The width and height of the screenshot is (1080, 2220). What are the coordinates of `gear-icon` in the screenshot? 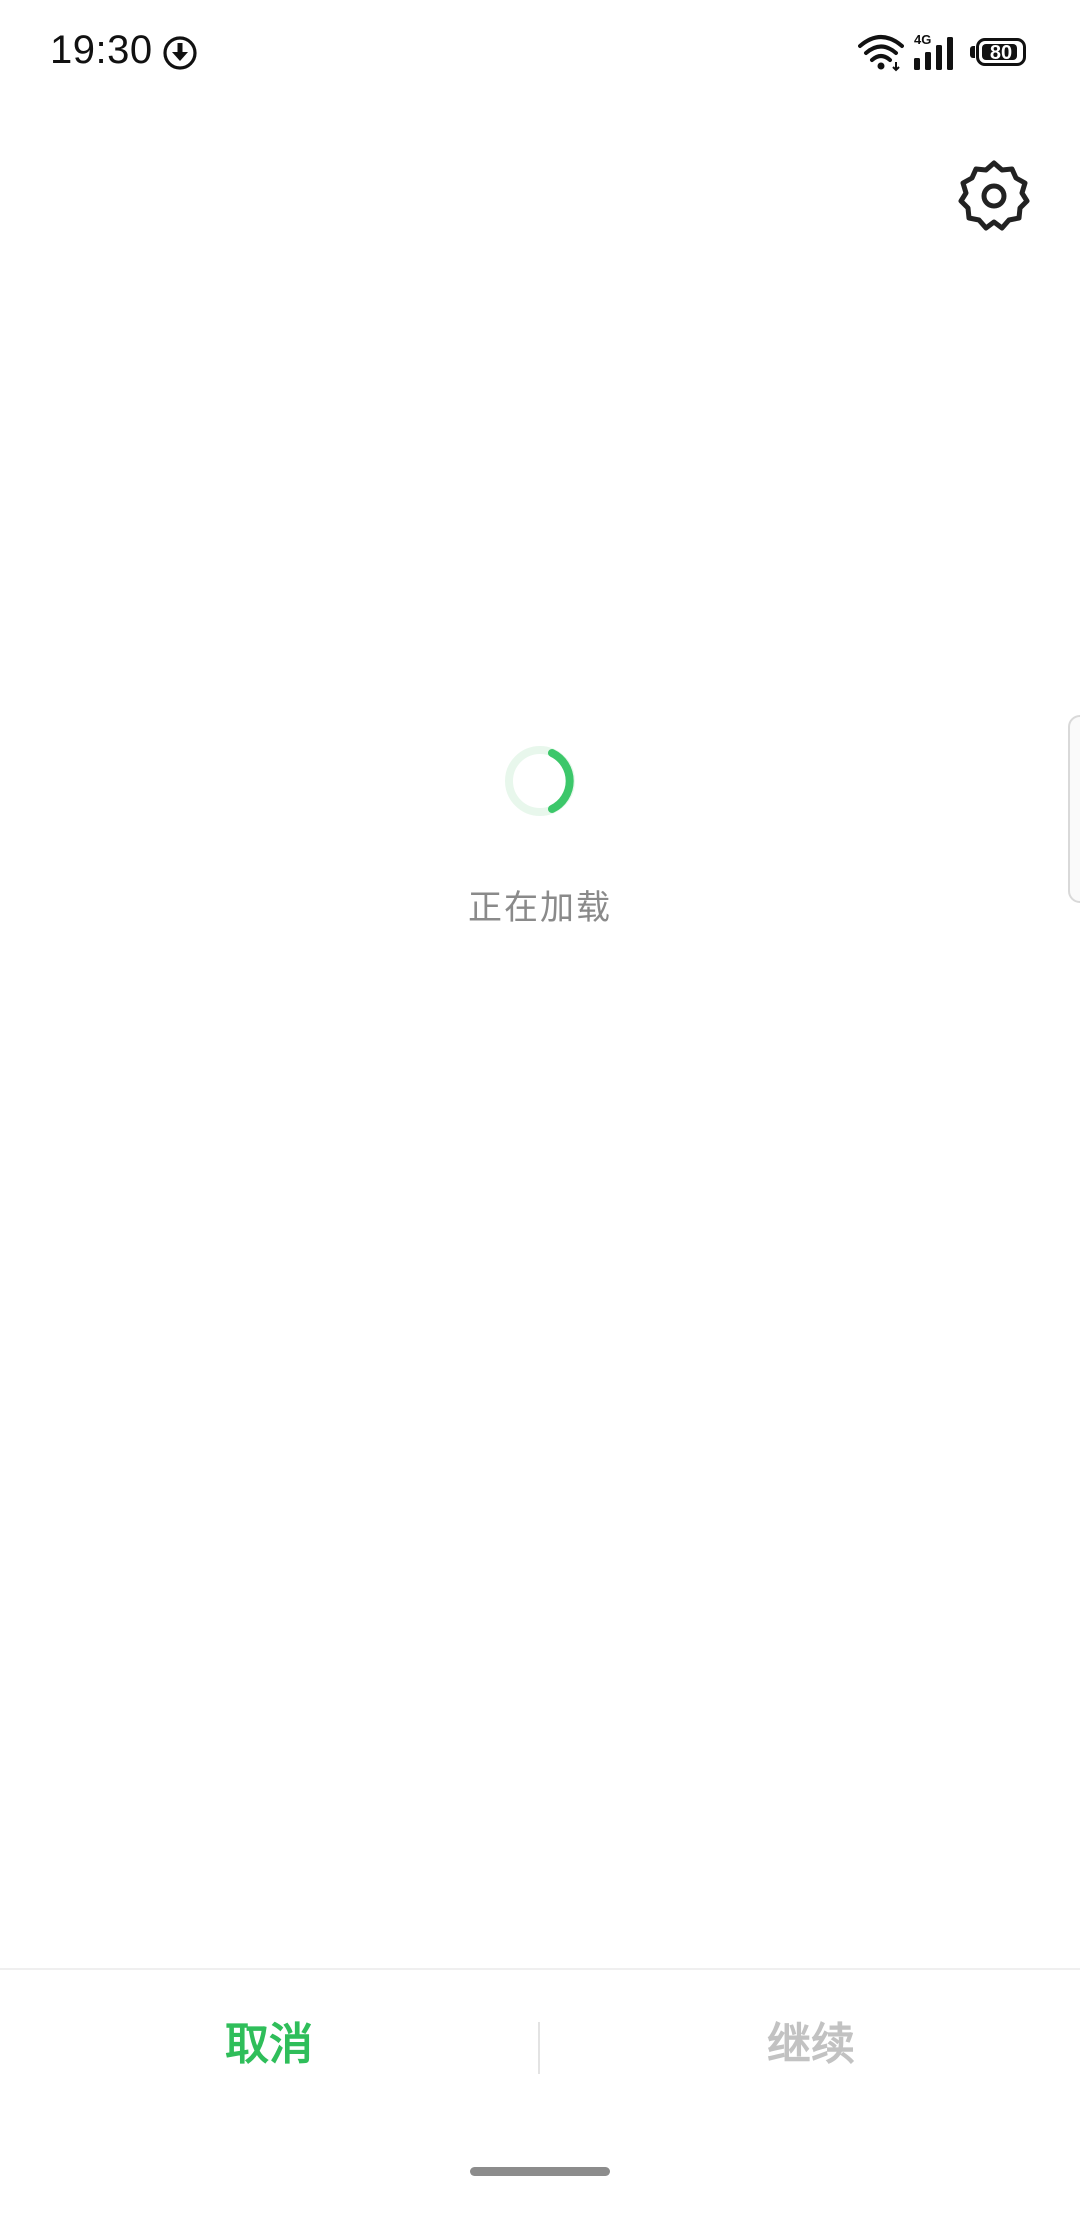 It's located at (994, 195).